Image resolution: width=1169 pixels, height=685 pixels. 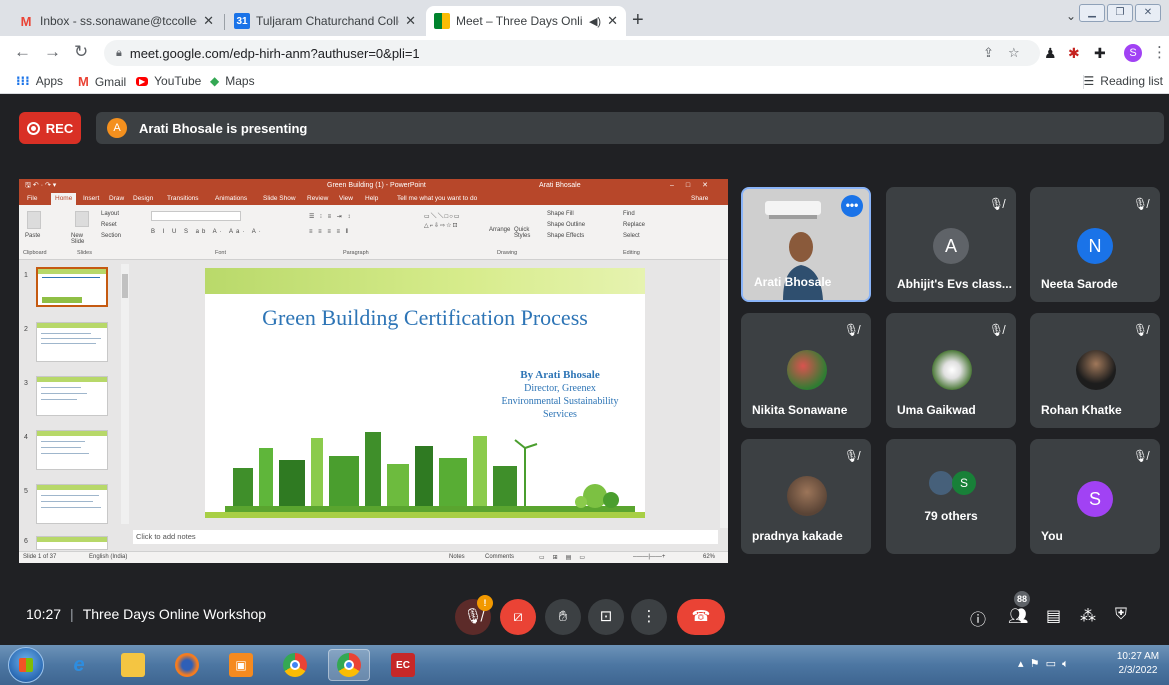 What do you see at coordinates (133, 665) in the screenshot?
I see `taskbar-explorer` at bounding box center [133, 665].